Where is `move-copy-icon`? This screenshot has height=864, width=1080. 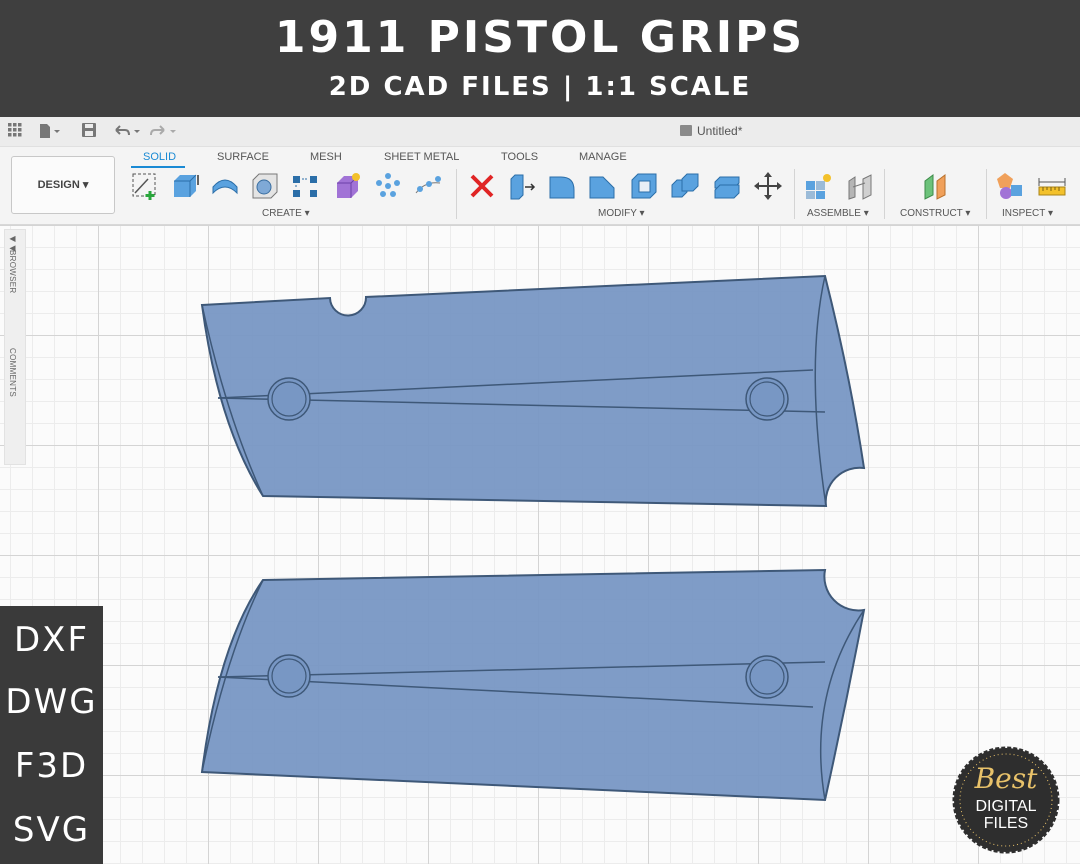
move-copy-icon is located at coordinates (768, 186).